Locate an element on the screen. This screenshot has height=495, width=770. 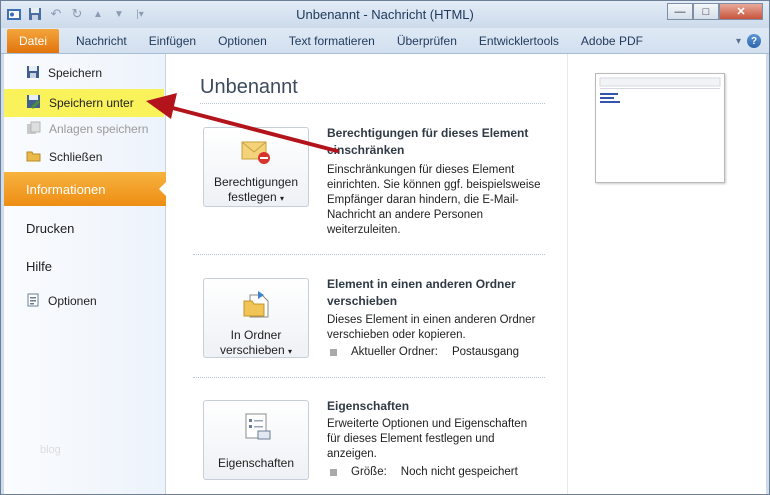
in-ordner-label-line1: In Ordner is located at coordinates (256, 335).